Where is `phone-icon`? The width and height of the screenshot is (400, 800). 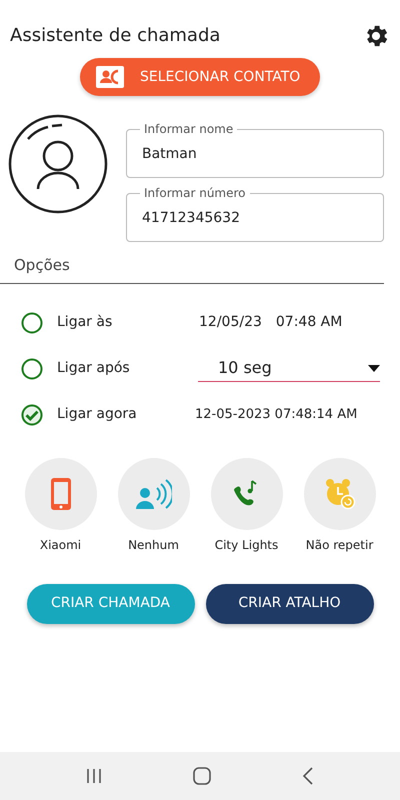 phone-icon is located at coordinates (61, 493).